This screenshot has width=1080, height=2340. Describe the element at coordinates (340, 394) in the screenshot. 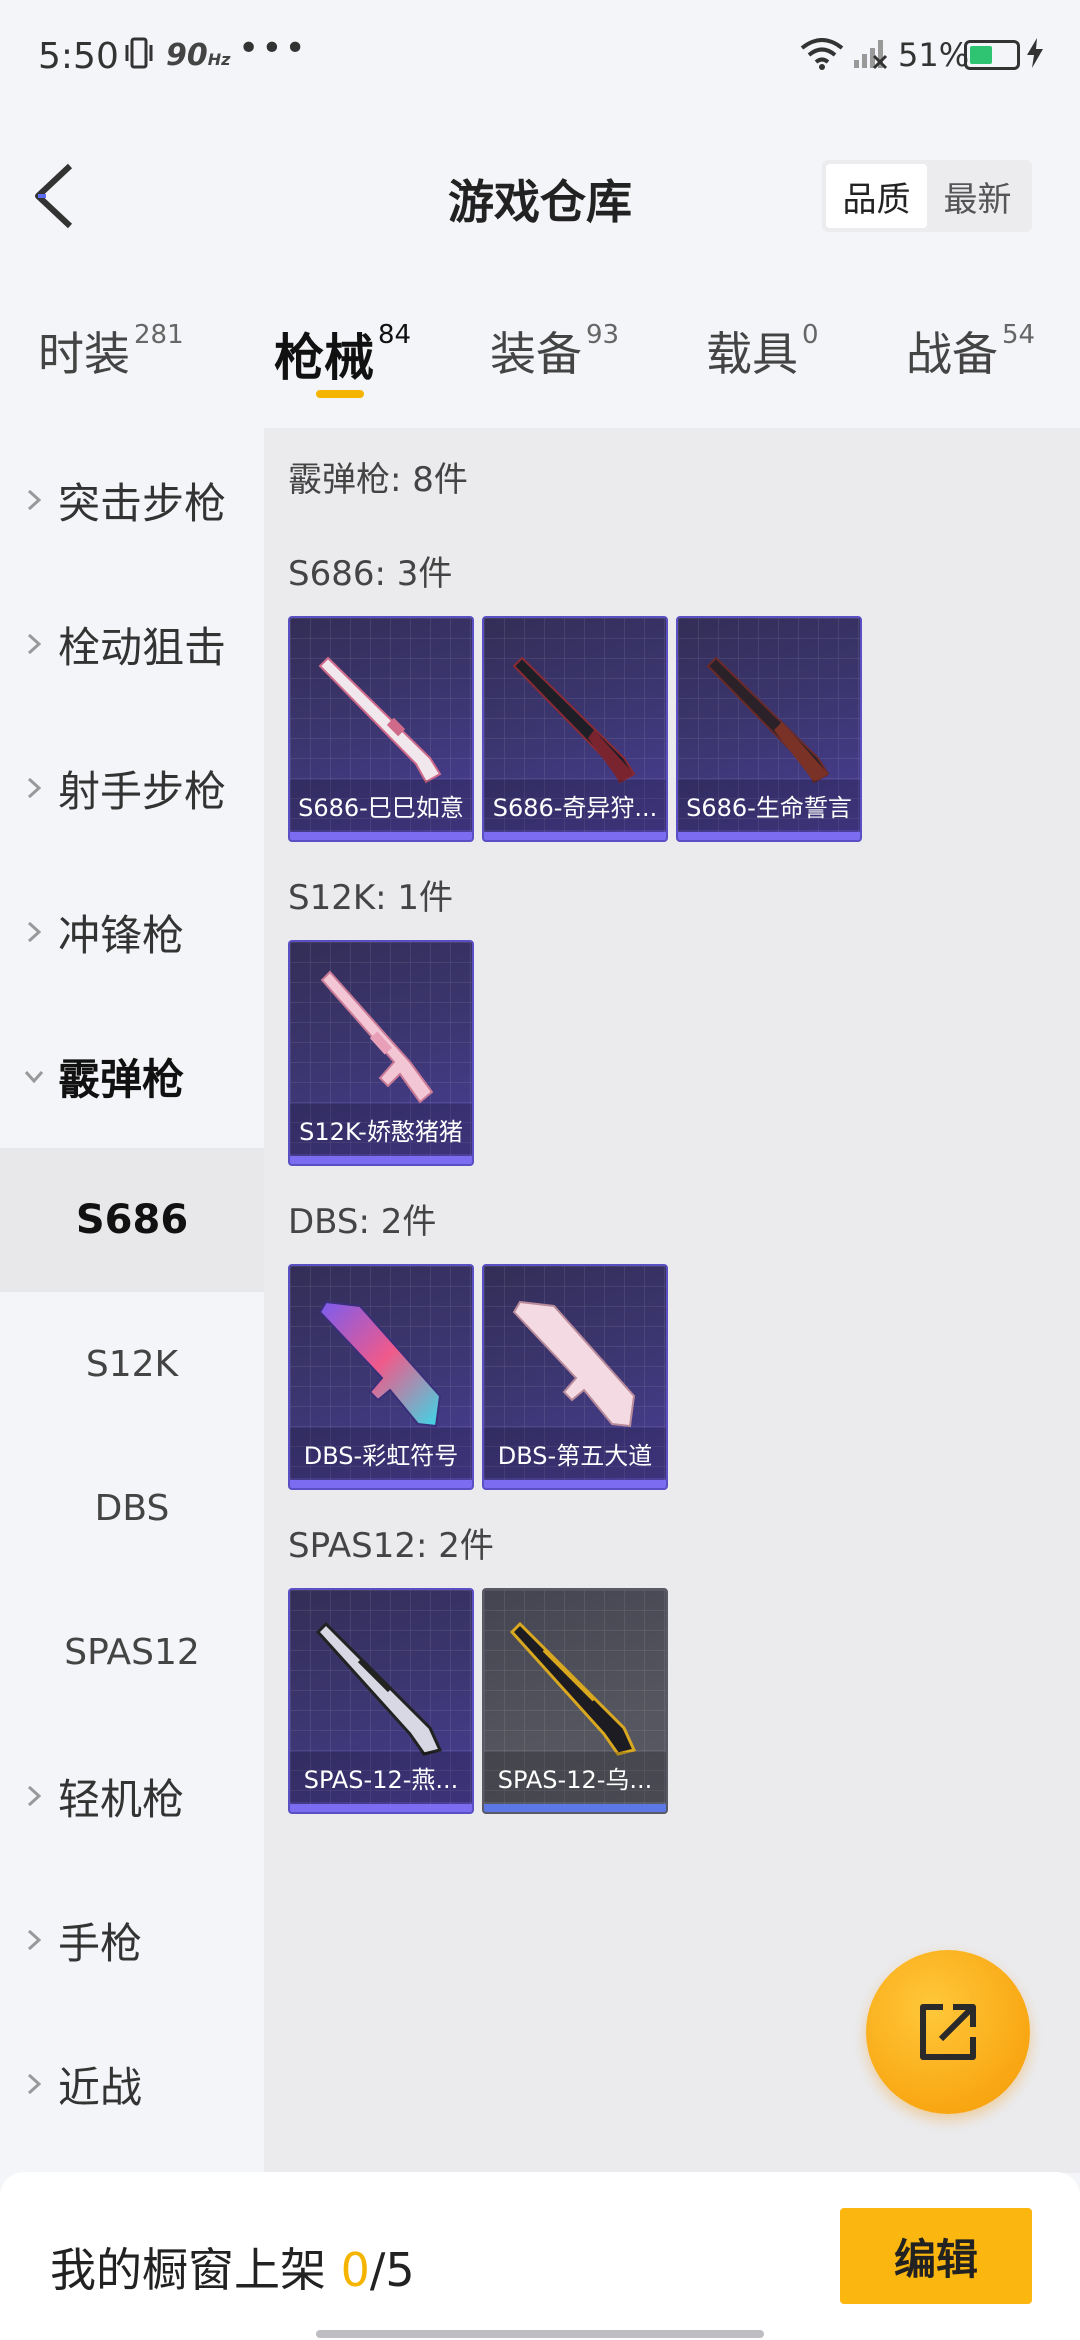

I see `active-tab-indicator` at that location.